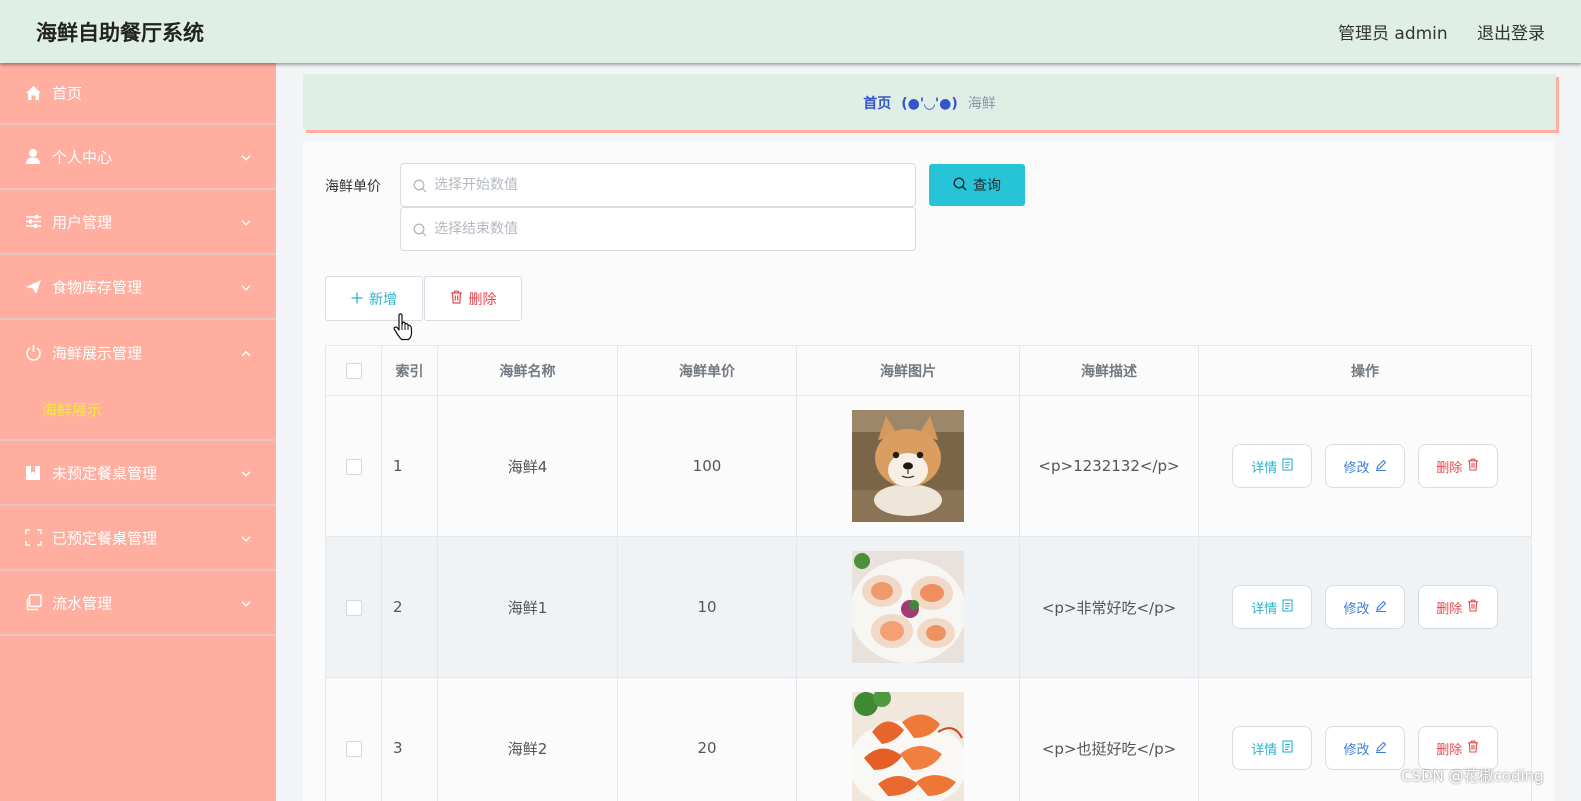 This screenshot has width=1581, height=801. Describe the element at coordinates (353, 187) in the screenshot. I see `price-filter-label: 海鲜单价` at that location.